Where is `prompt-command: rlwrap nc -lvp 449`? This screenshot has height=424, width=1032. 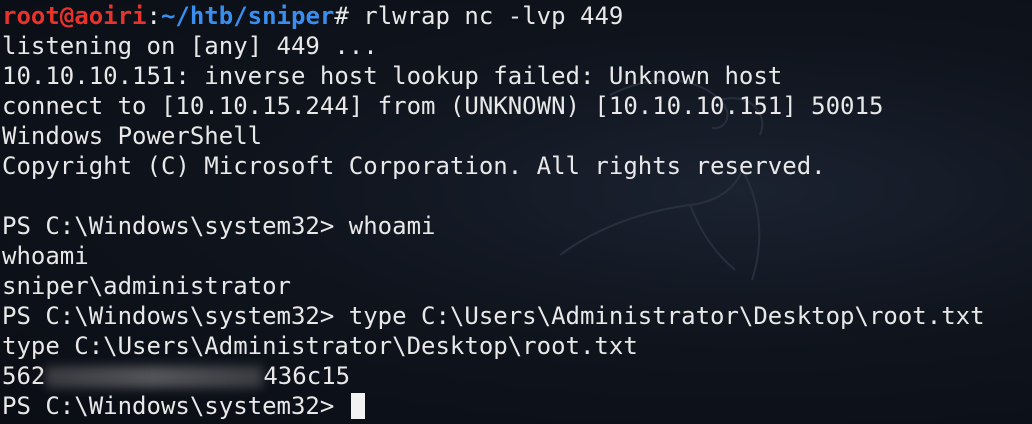
prompt-command: rlwrap nc -lvp 449 is located at coordinates (493, 16).